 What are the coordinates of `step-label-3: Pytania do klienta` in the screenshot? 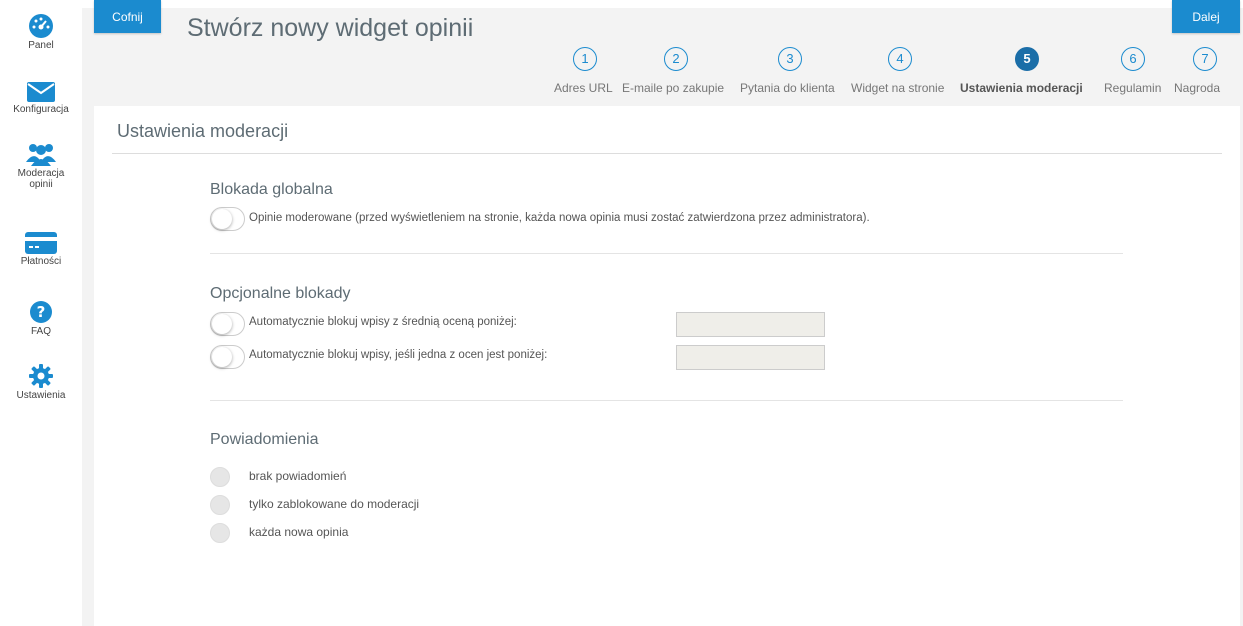 It's located at (787, 88).